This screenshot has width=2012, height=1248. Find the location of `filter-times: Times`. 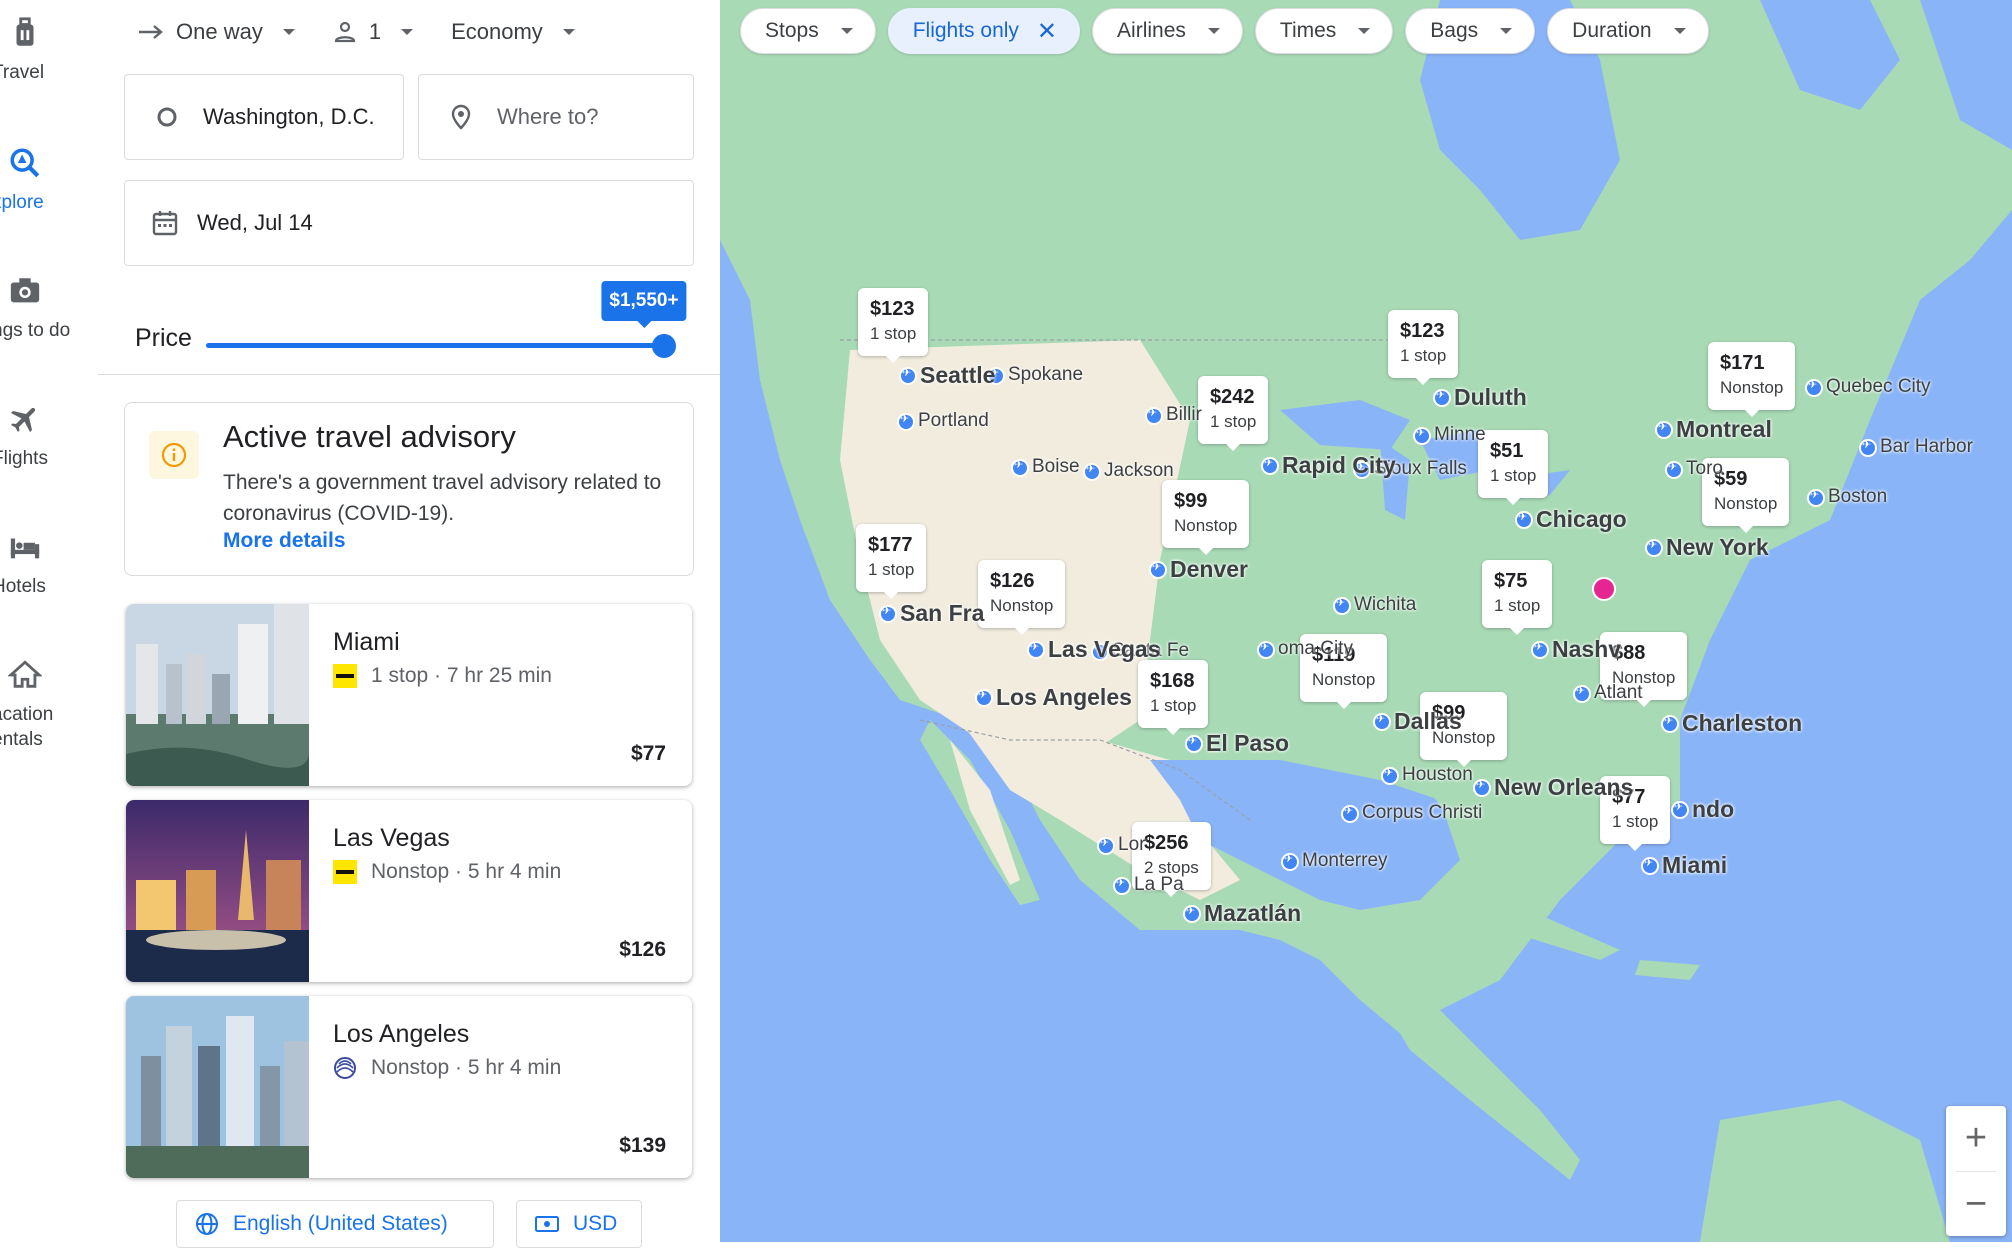

filter-times: Times is located at coordinates (1324, 31).